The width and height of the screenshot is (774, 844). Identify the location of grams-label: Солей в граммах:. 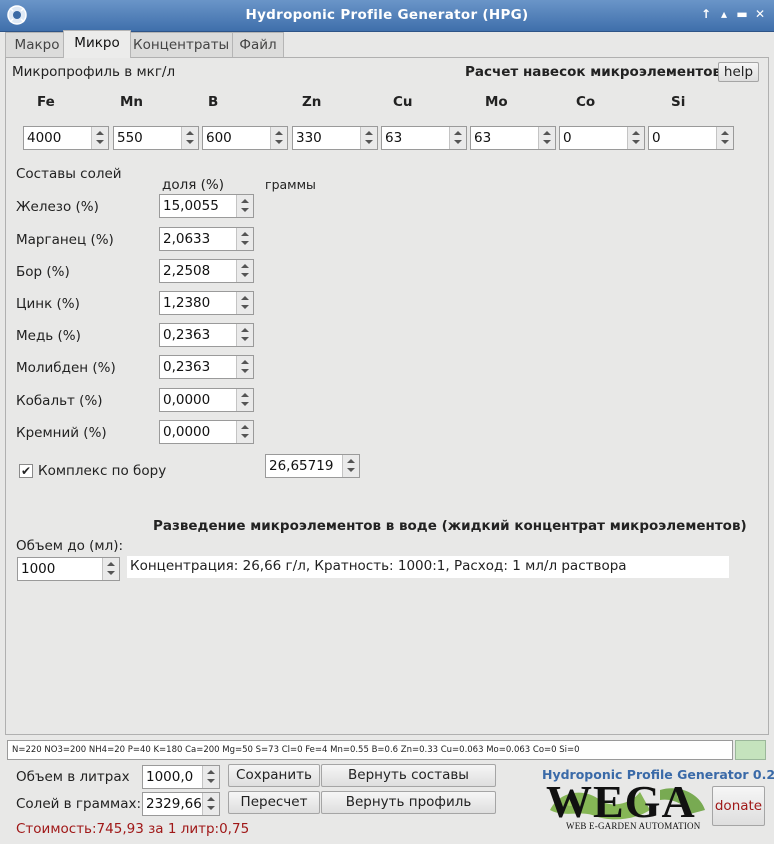
(79, 804).